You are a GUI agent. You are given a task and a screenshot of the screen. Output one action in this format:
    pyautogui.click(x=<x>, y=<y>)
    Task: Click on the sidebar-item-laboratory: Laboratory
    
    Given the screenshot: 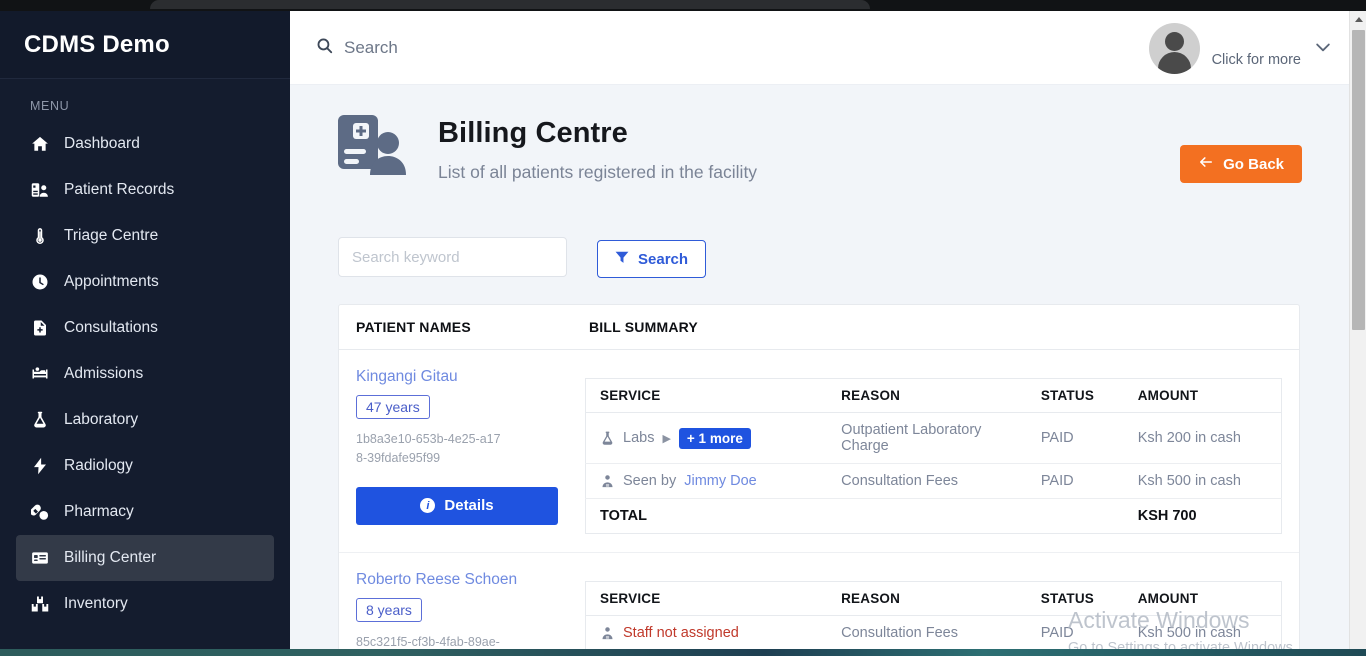 What is the action you would take?
    pyautogui.click(x=145, y=420)
    